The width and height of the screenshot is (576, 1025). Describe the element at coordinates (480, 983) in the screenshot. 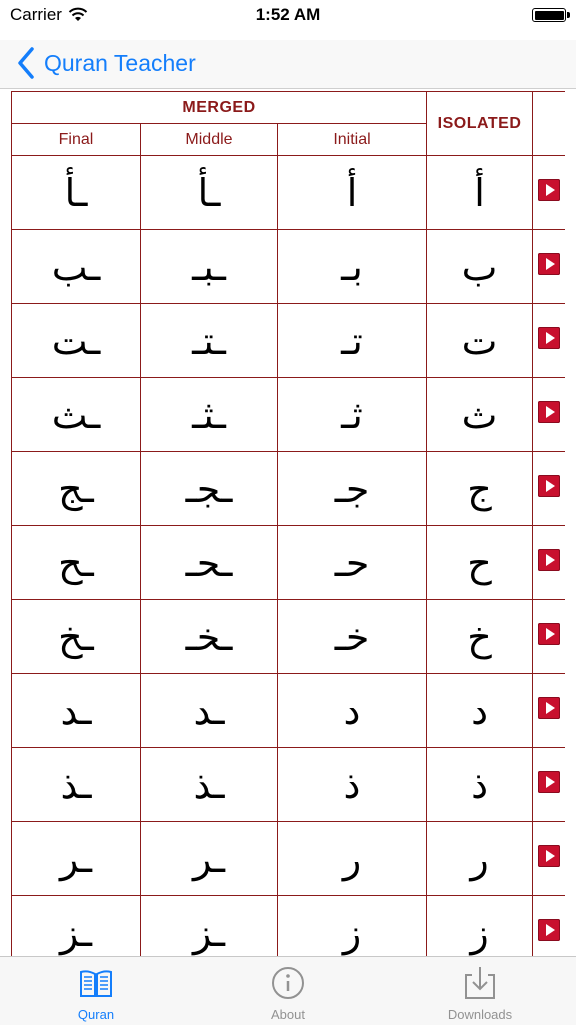

I see `download-icon` at that location.